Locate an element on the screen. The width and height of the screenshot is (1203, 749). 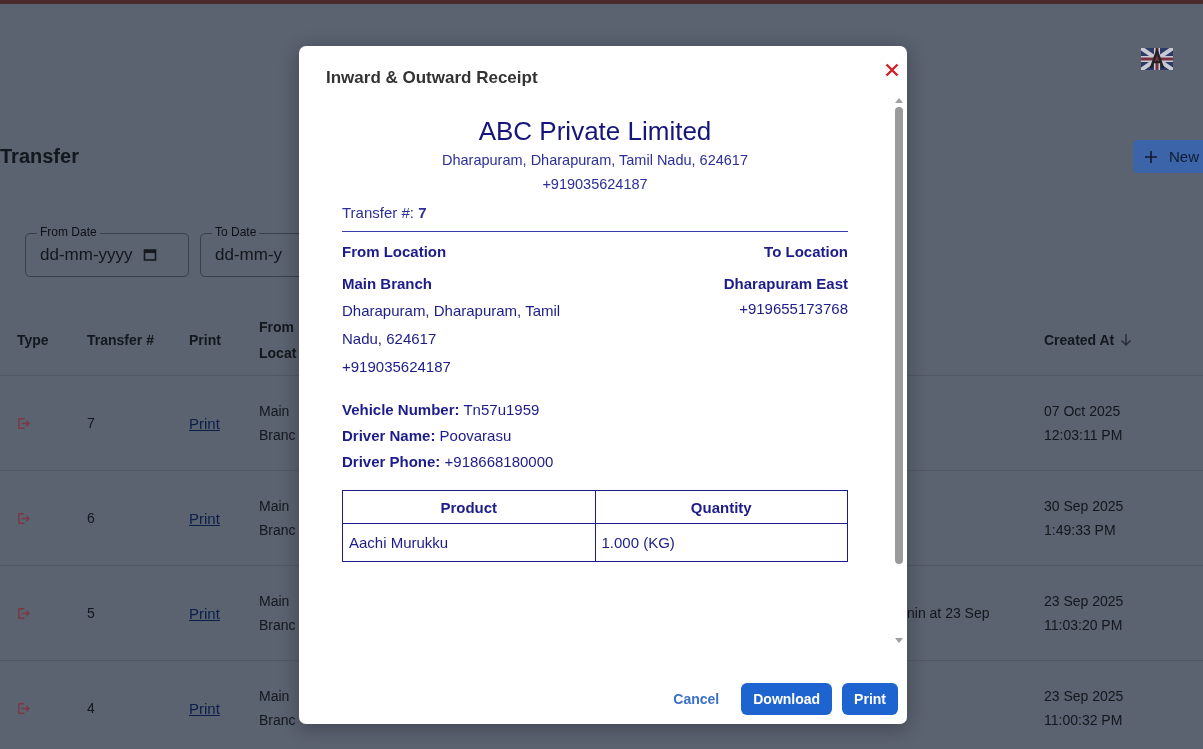
to-location-name: Dharapuram East is located at coordinates (785, 284).